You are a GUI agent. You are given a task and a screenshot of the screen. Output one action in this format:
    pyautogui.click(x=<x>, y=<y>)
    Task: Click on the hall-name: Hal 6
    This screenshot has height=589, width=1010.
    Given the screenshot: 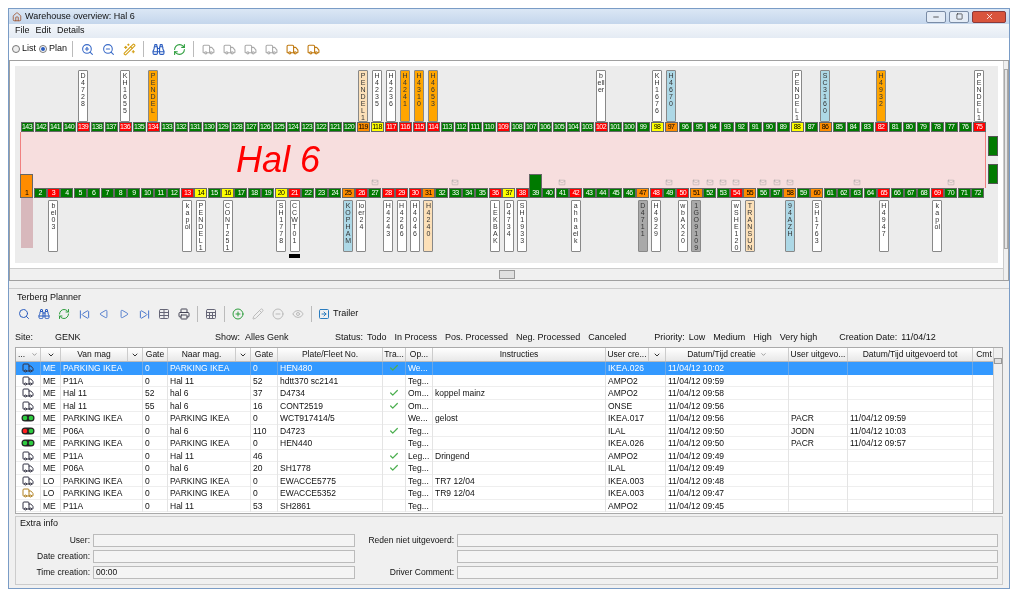 What is the action you would take?
    pyautogui.click(x=278, y=160)
    